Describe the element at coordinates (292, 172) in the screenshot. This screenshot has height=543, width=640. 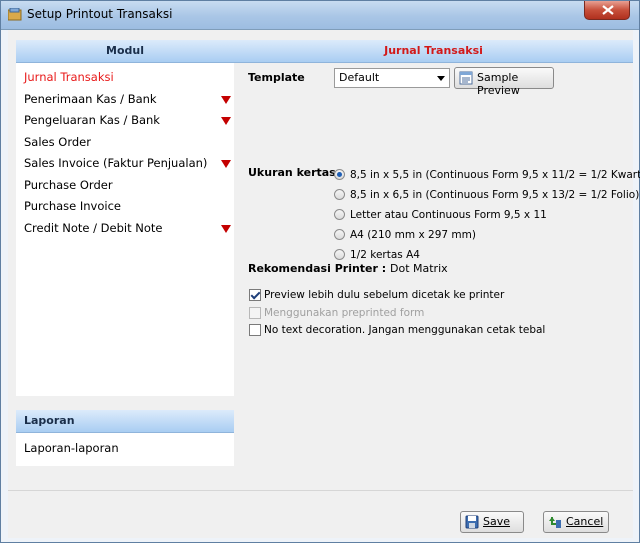
I see `paper-size-label: Ukuran kertas` at that location.